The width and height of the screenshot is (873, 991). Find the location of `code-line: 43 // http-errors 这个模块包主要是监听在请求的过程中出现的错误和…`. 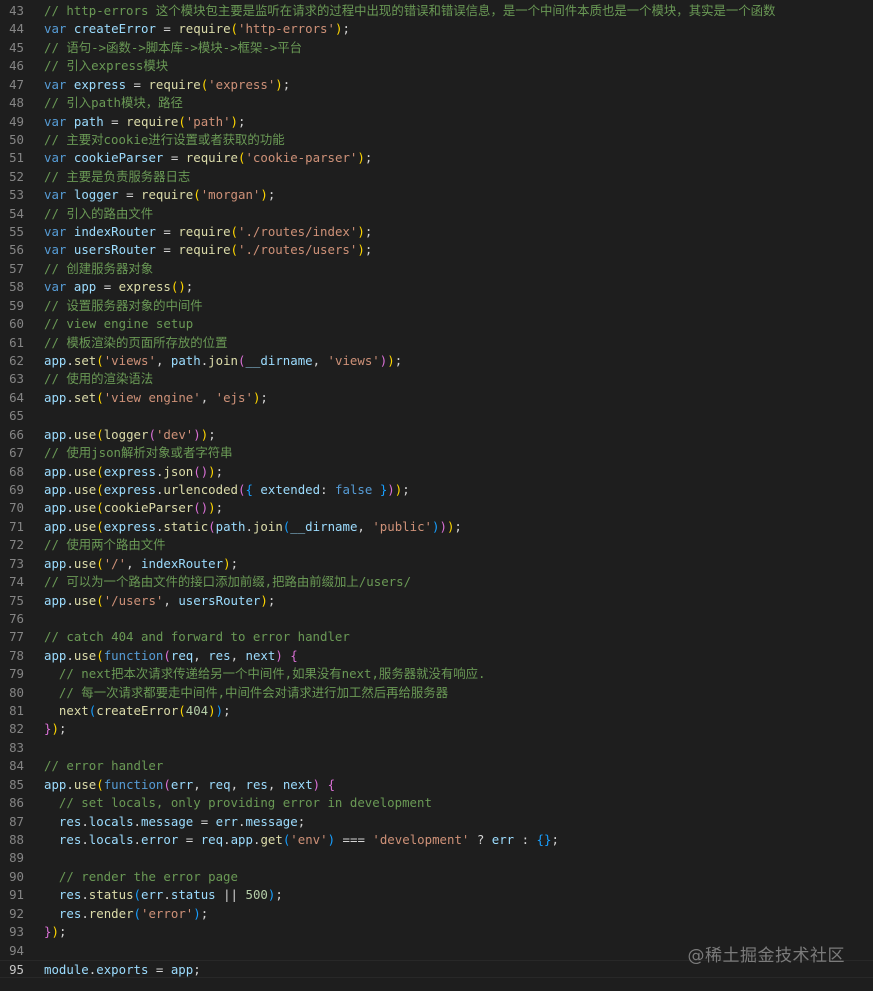

code-line: 43 // http-errors 这个模块包主要是监听在请求的过程中出现的错误和… is located at coordinates (436, 11).